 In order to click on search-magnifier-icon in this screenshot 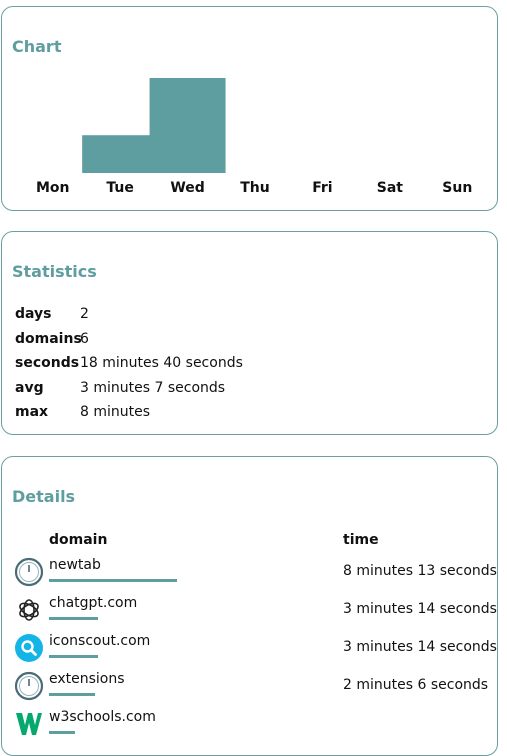, I will do `click(29, 648)`.